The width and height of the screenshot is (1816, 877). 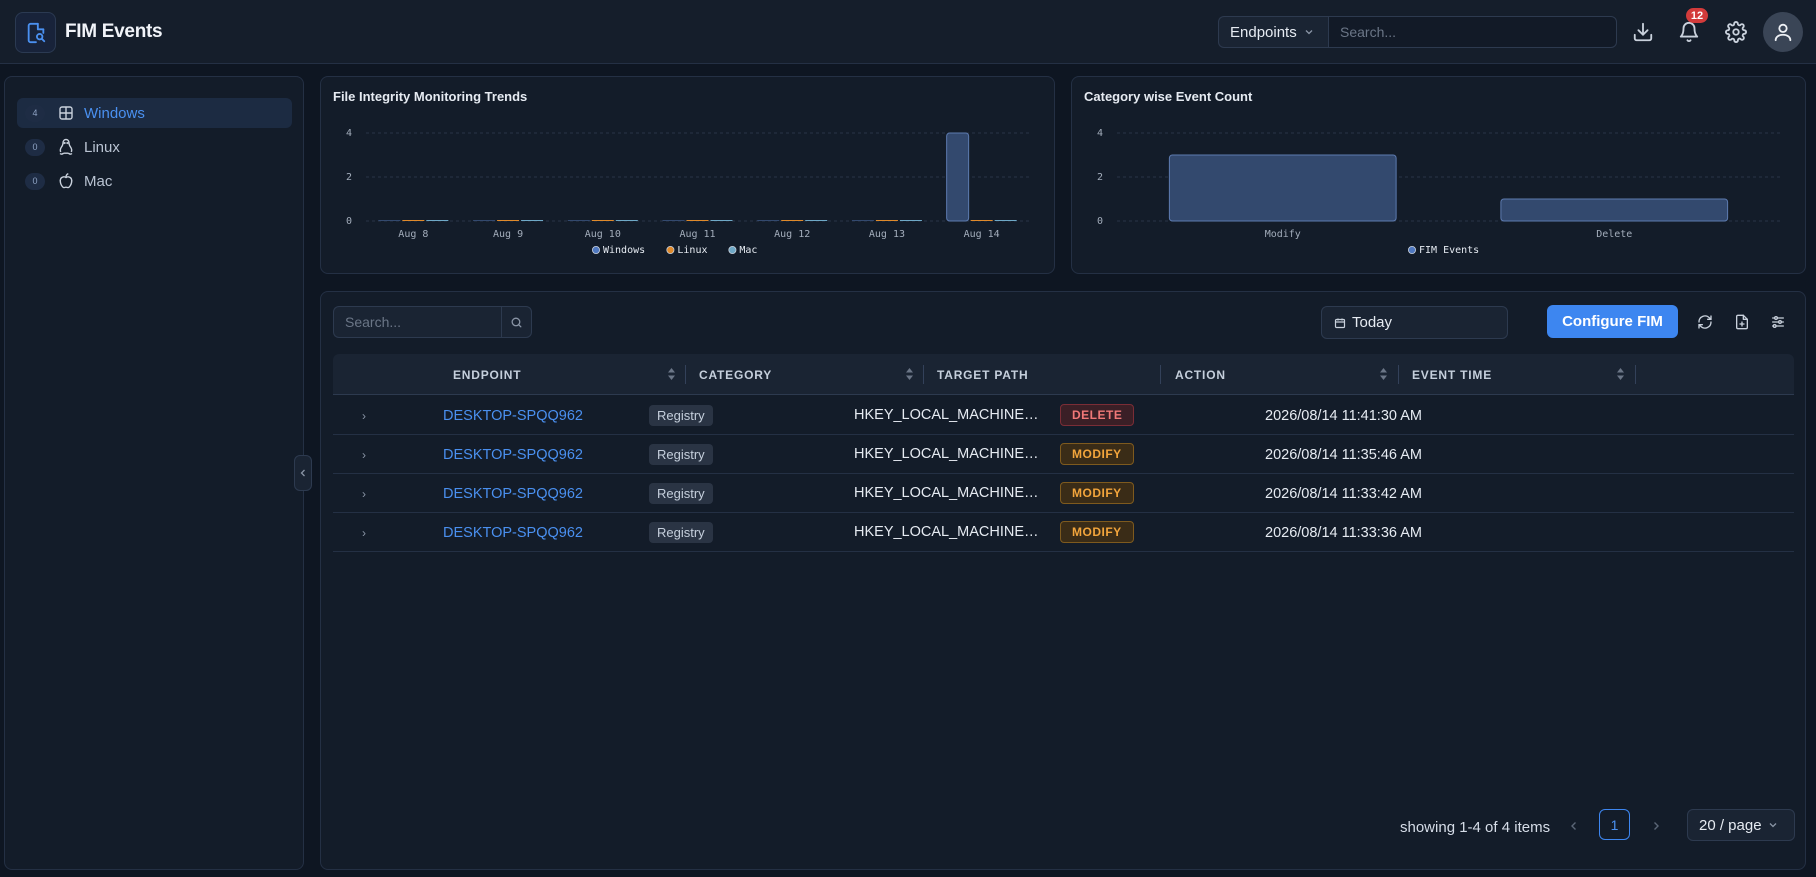 I want to click on configure-fim-button: Configure FIM, so click(x=1612, y=321).